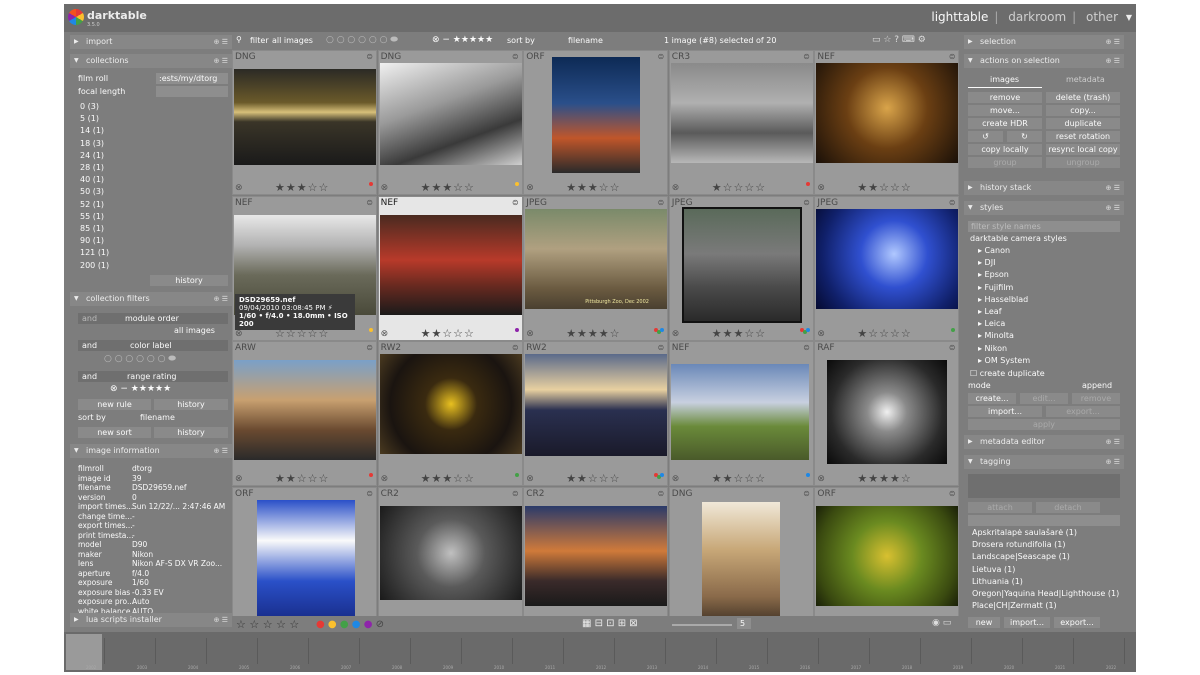 The width and height of the screenshot is (1200, 675). I want to click on tag-item: Apskritalapė saulašarė (1), so click(1024, 532).